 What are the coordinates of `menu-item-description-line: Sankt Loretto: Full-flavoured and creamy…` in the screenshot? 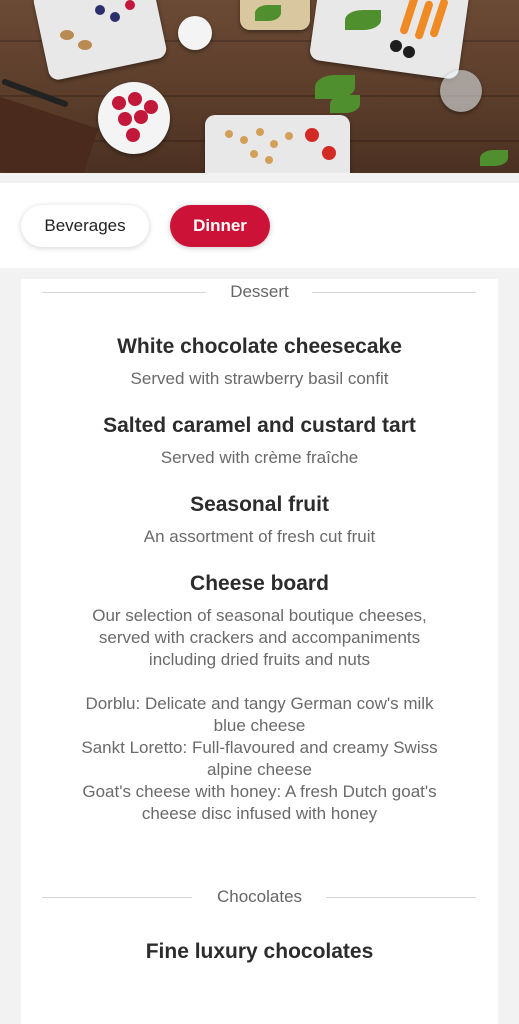 It's located at (259, 747).